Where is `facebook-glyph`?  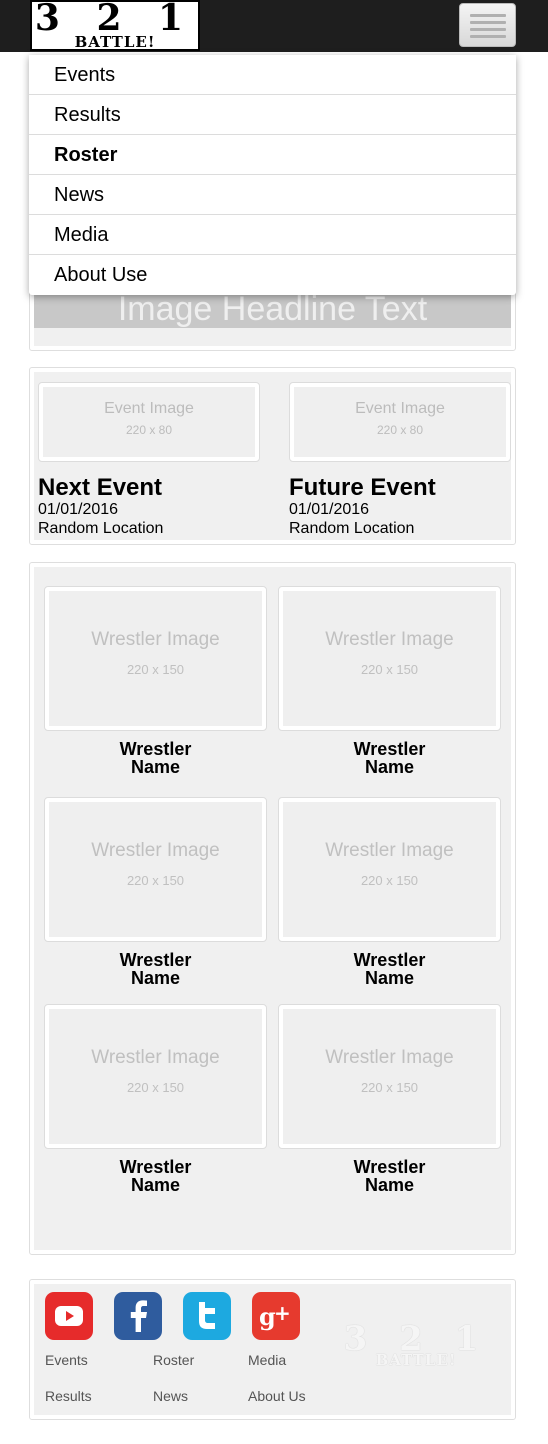 facebook-glyph is located at coordinates (138, 1316).